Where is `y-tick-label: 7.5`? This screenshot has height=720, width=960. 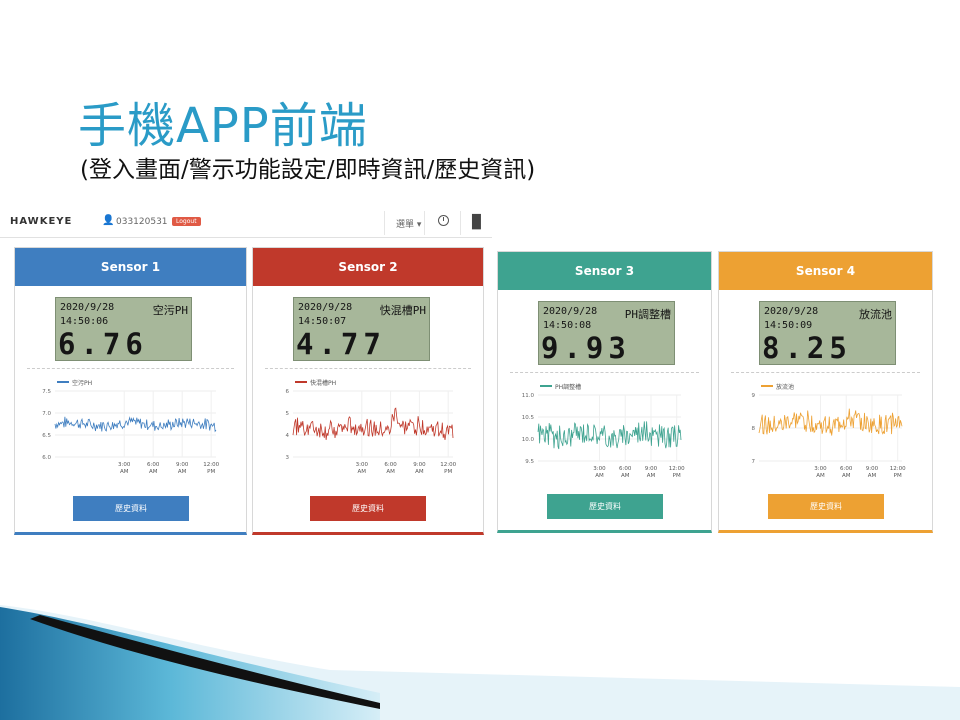
y-tick-label: 7.5 is located at coordinates (46, 392).